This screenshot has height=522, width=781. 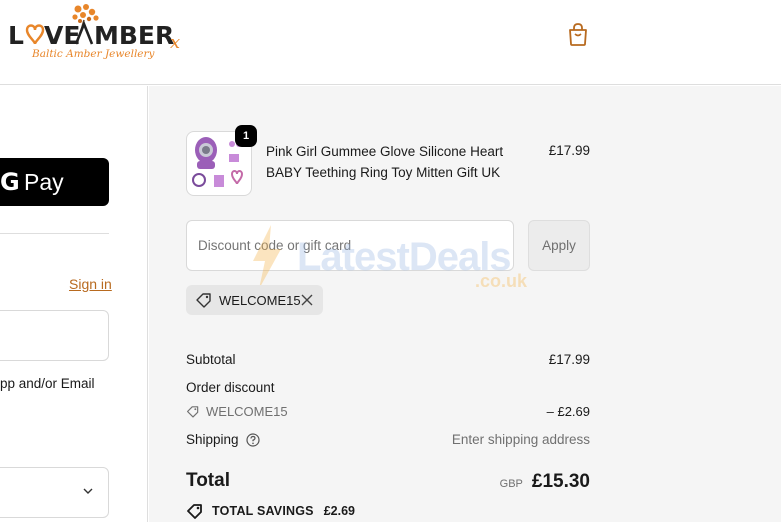 I want to click on total-savings-label: TOTAL SAVINGS, so click(x=263, y=511).